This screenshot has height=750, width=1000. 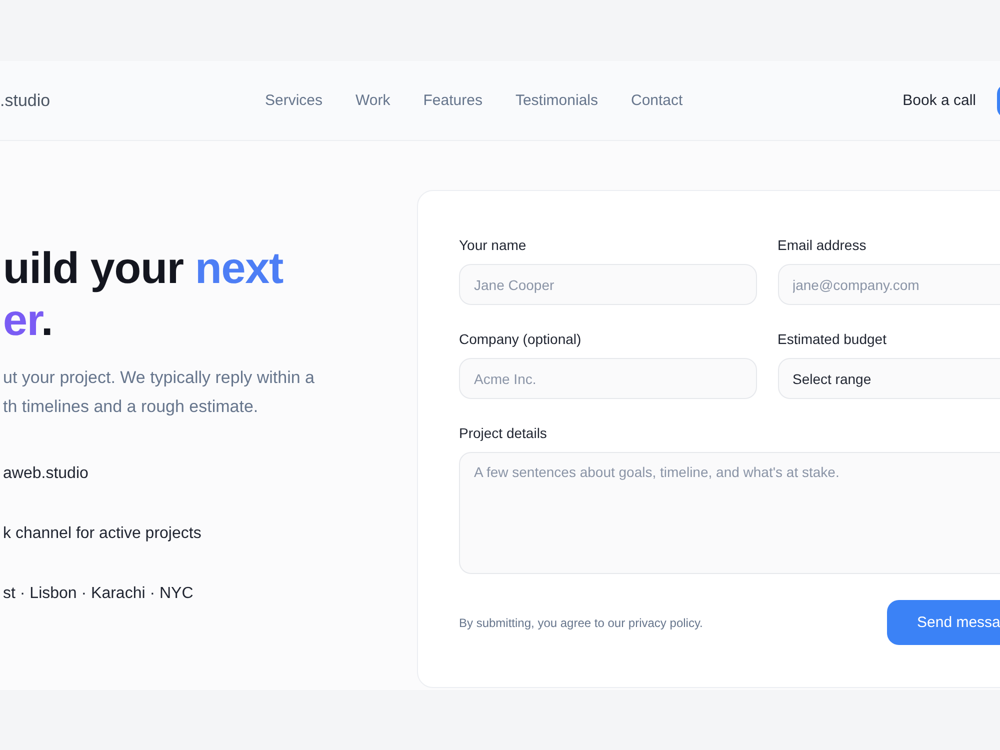 What do you see at coordinates (607, 378) in the screenshot?
I see `text-input: Acme Inc.` at bounding box center [607, 378].